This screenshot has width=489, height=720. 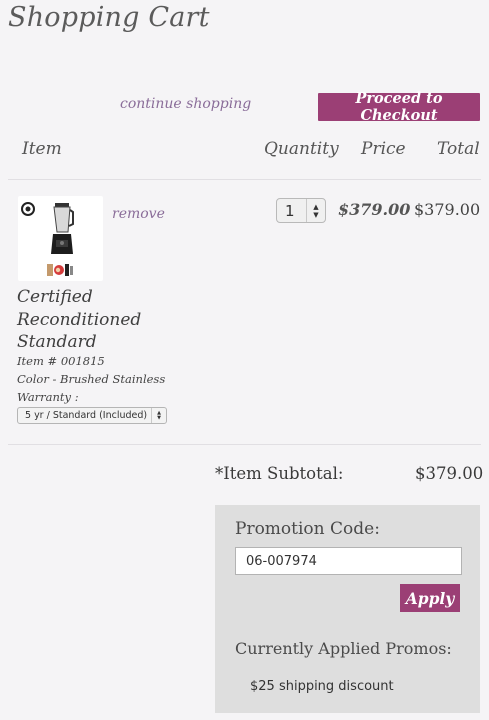 What do you see at coordinates (48, 397) in the screenshot?
I see `warranty-label: Warranty :` at bounding box center [48, 397].